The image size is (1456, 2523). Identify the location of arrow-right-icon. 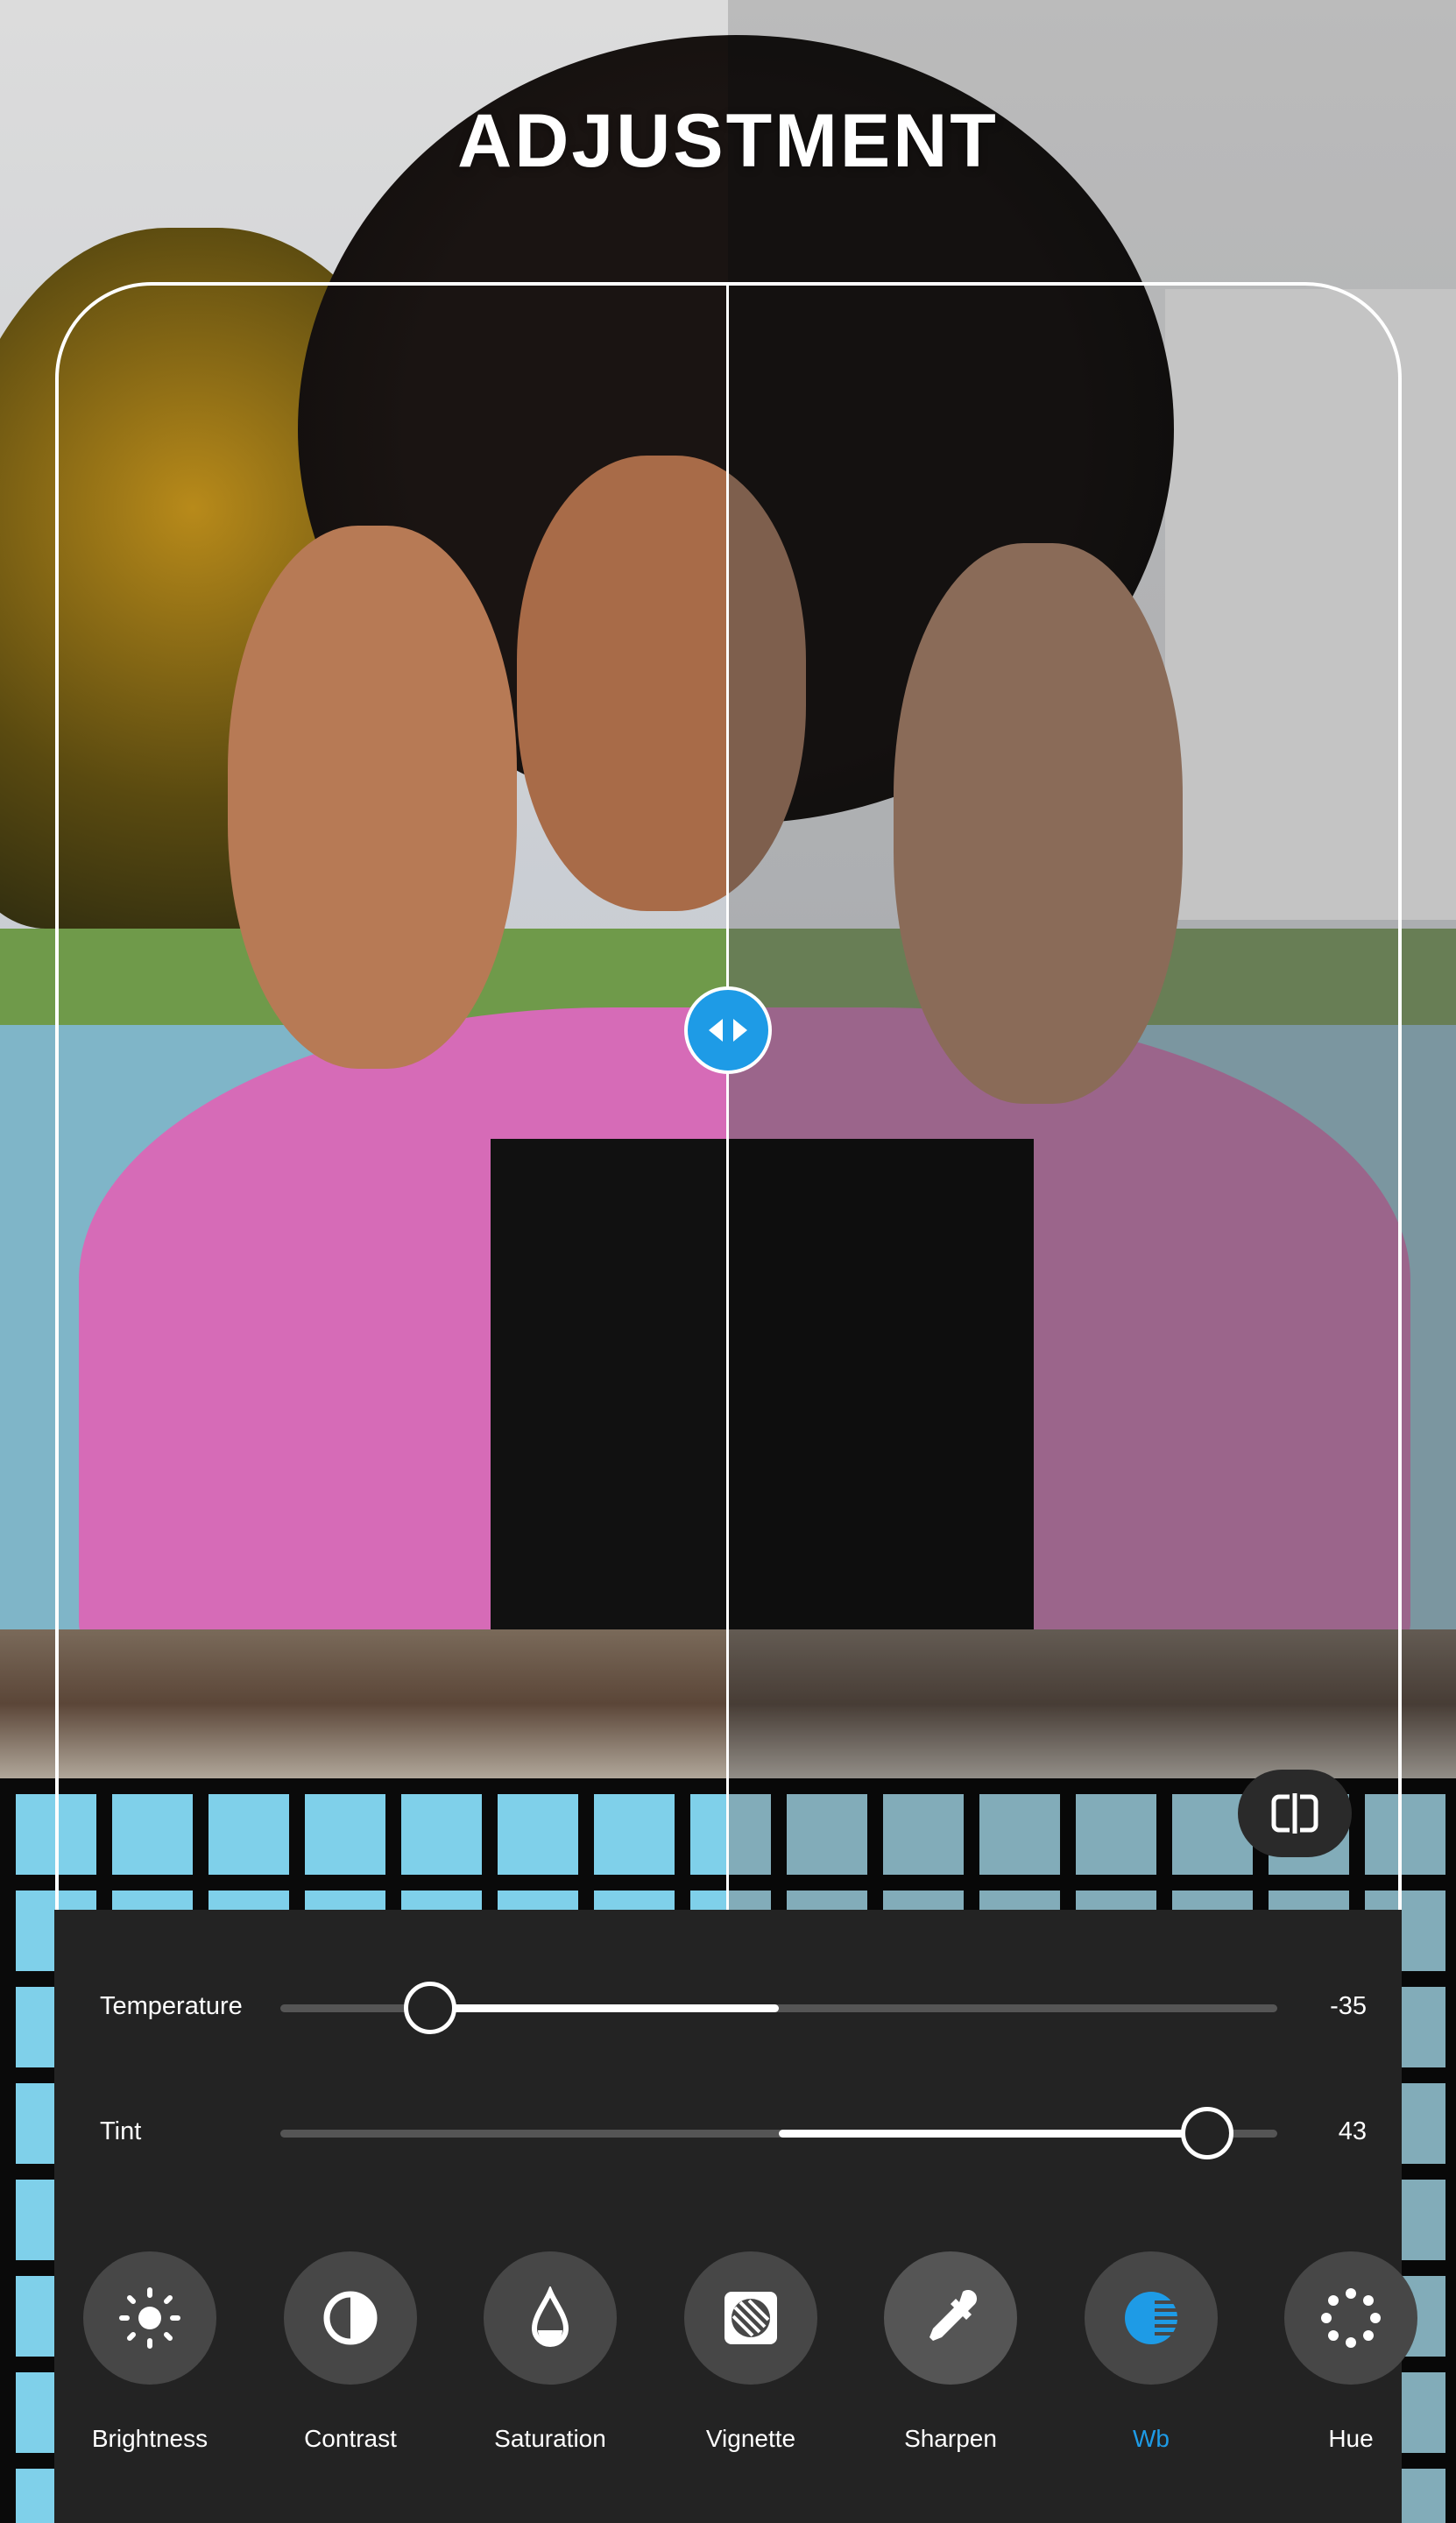
(740, 1030).